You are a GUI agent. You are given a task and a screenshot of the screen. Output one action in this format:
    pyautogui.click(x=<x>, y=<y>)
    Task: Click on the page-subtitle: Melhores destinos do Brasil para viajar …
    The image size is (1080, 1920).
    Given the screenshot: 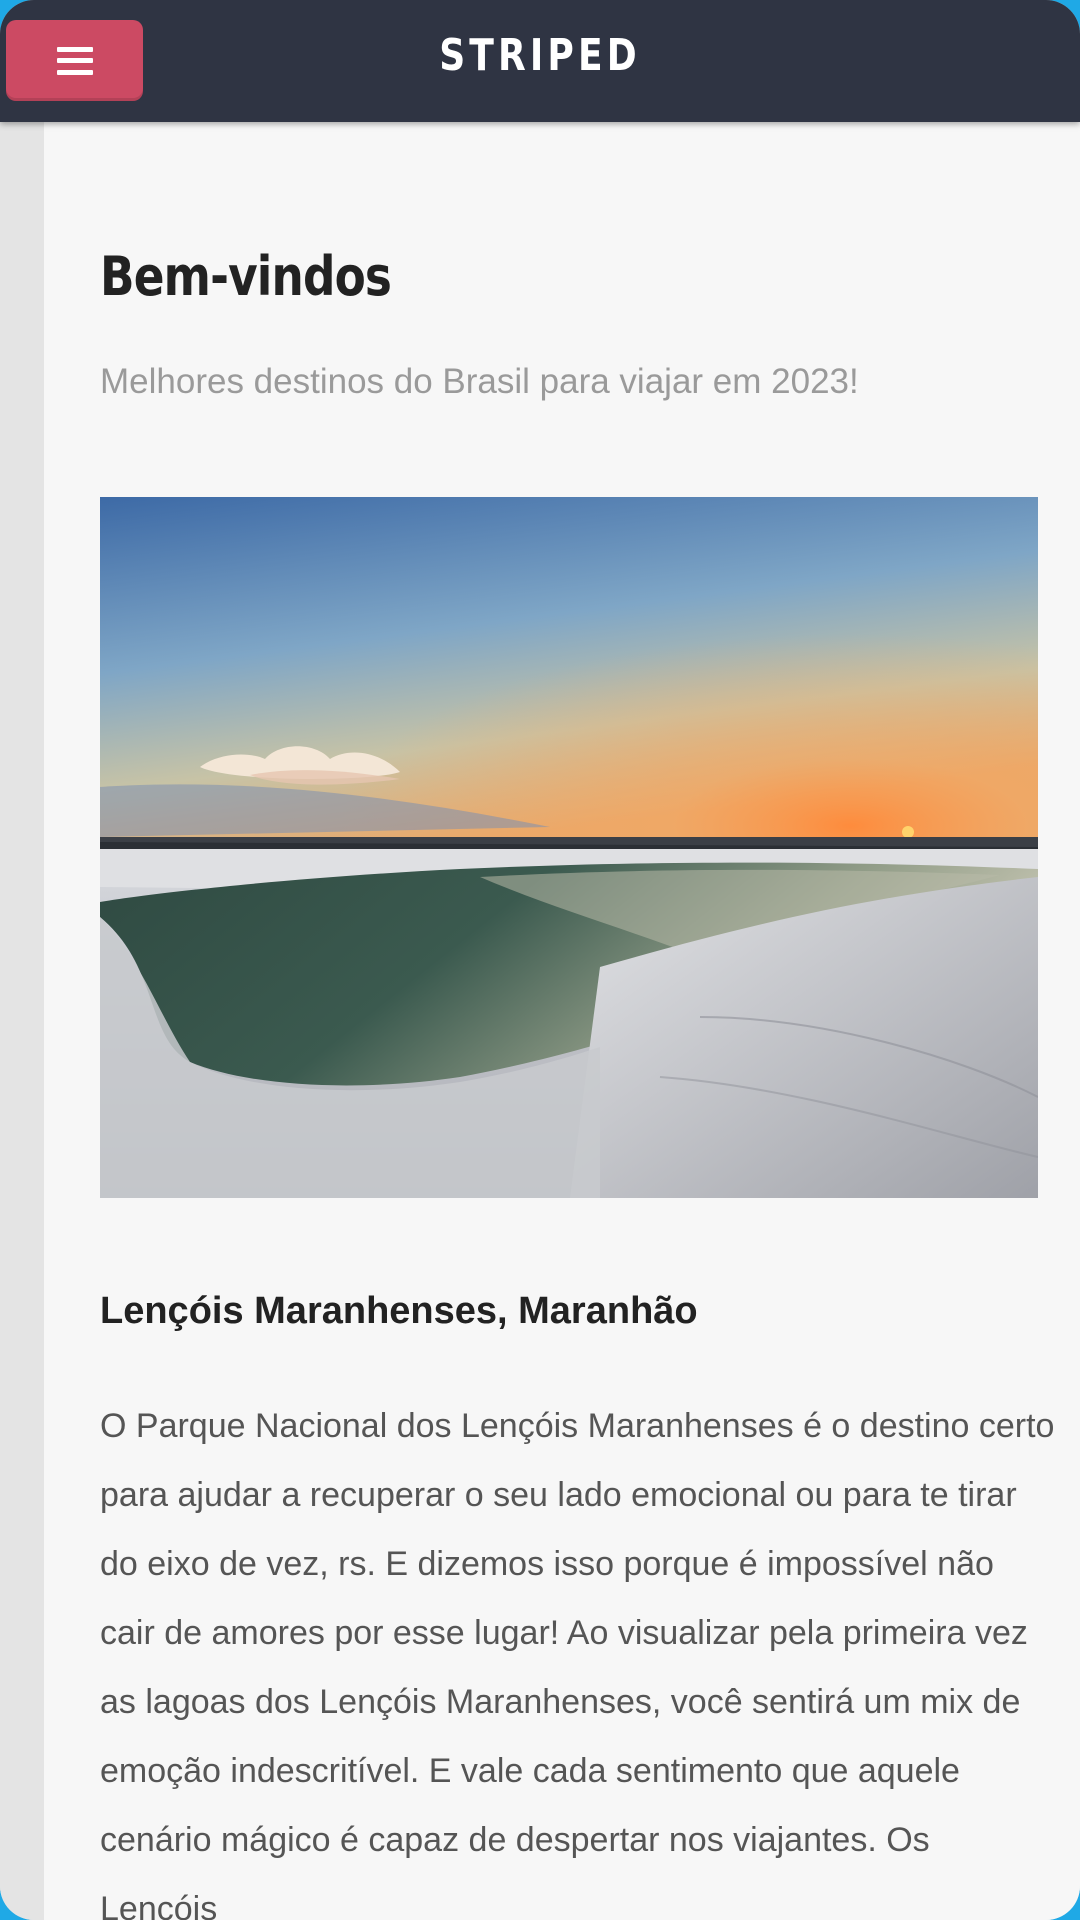 What is the action you would take?
    pyautogui.click(x=479, y=381)
    